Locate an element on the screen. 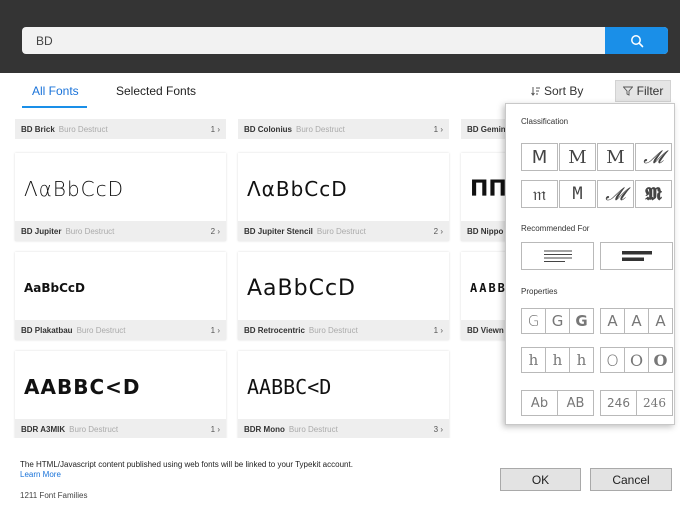 This screenshot has height=506, width=680. learn-more-link: Learn More is located at coordinates (40, 474).